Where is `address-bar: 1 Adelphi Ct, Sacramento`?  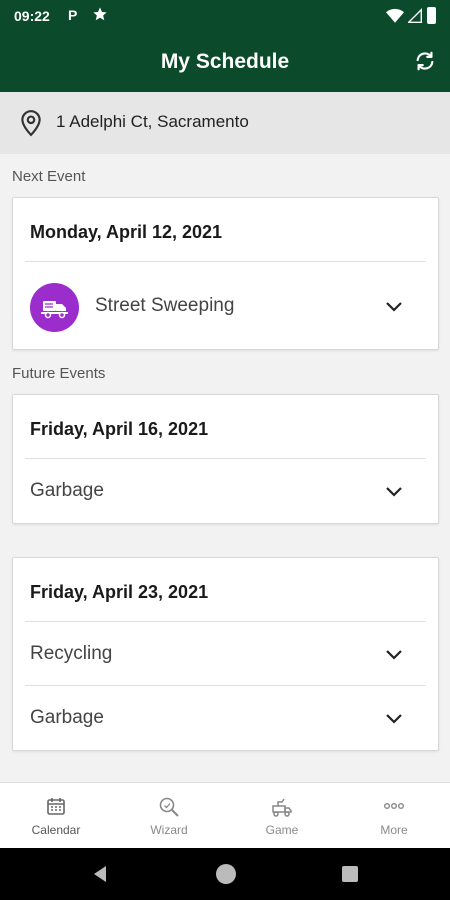 address-bar: 1 Adelphi Ct, Sacramento is located at coordinates (225, 123).